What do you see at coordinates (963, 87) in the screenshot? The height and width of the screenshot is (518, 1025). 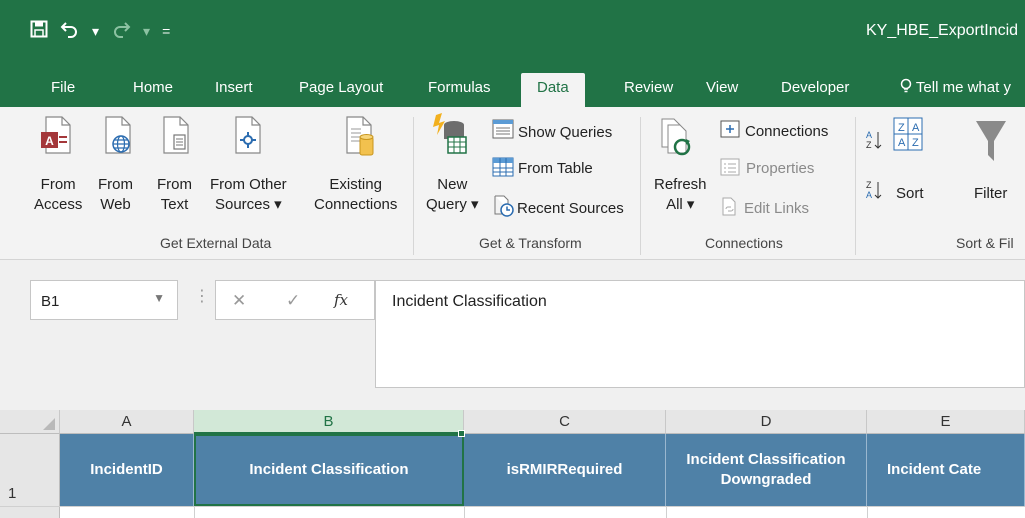 I see `tell-me-text: Tell me what y` at bounding box center [963, 87].